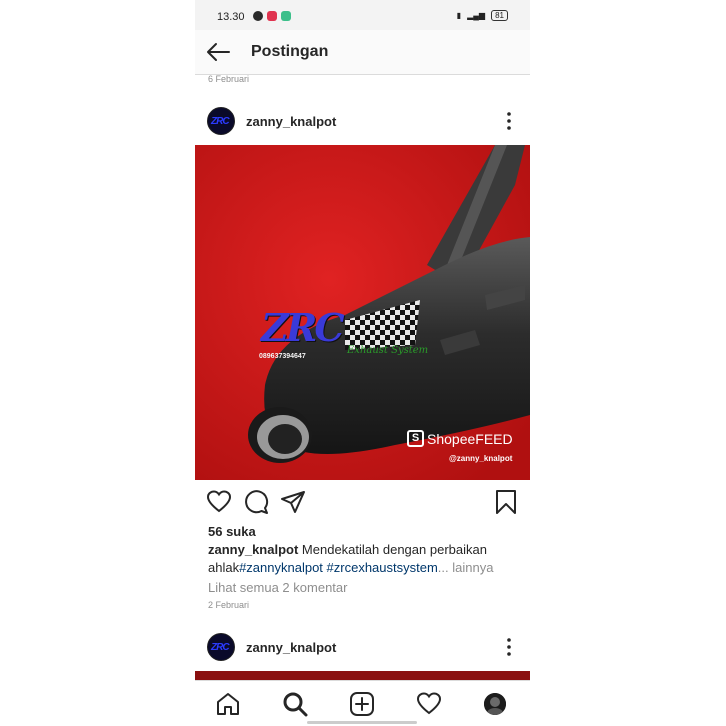 The image size is (726, 726). I want to click on shopee-notification-icon, so click(286, 16).